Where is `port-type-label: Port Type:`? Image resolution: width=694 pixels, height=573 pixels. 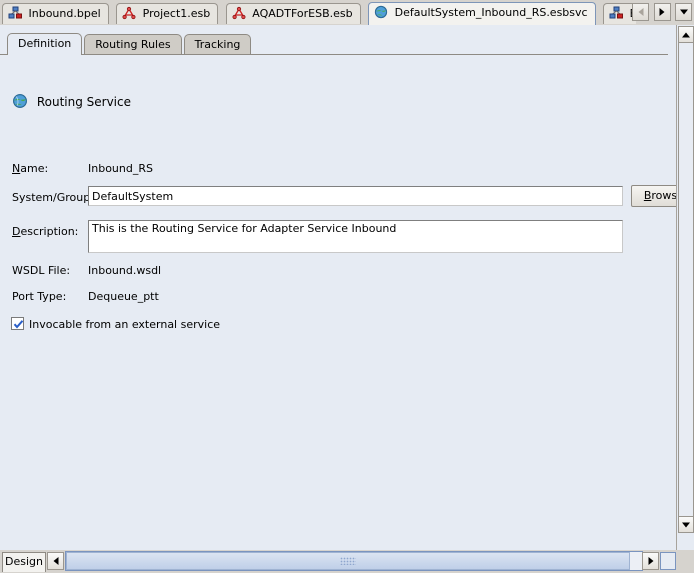 port-type-label: Port Type: is located at coordinates (39, 296).